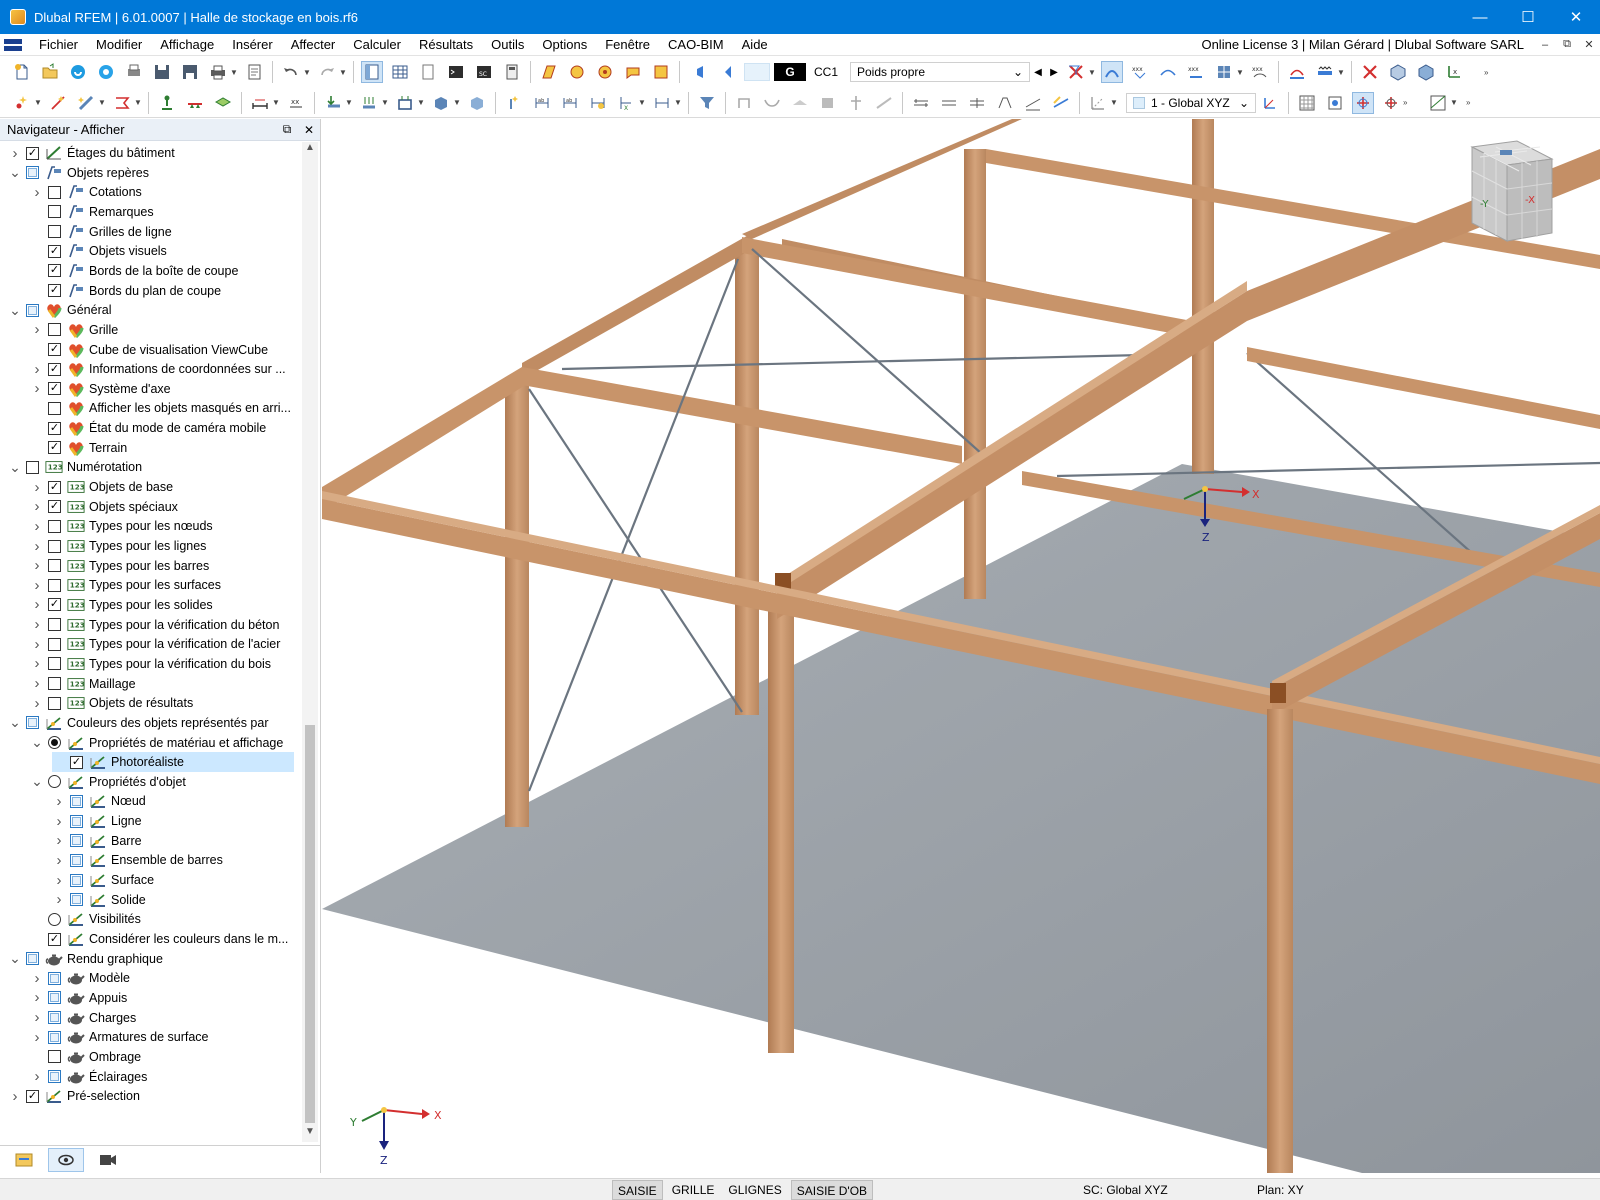 This screenshot has width=1600, height=1200. Describe the element at coordinates (156, 743) in the screenshot. I see `nav-item-proprietes-de-materiau-et-affichage: ⌄ Propriétés de matériau et affichage` at that location.